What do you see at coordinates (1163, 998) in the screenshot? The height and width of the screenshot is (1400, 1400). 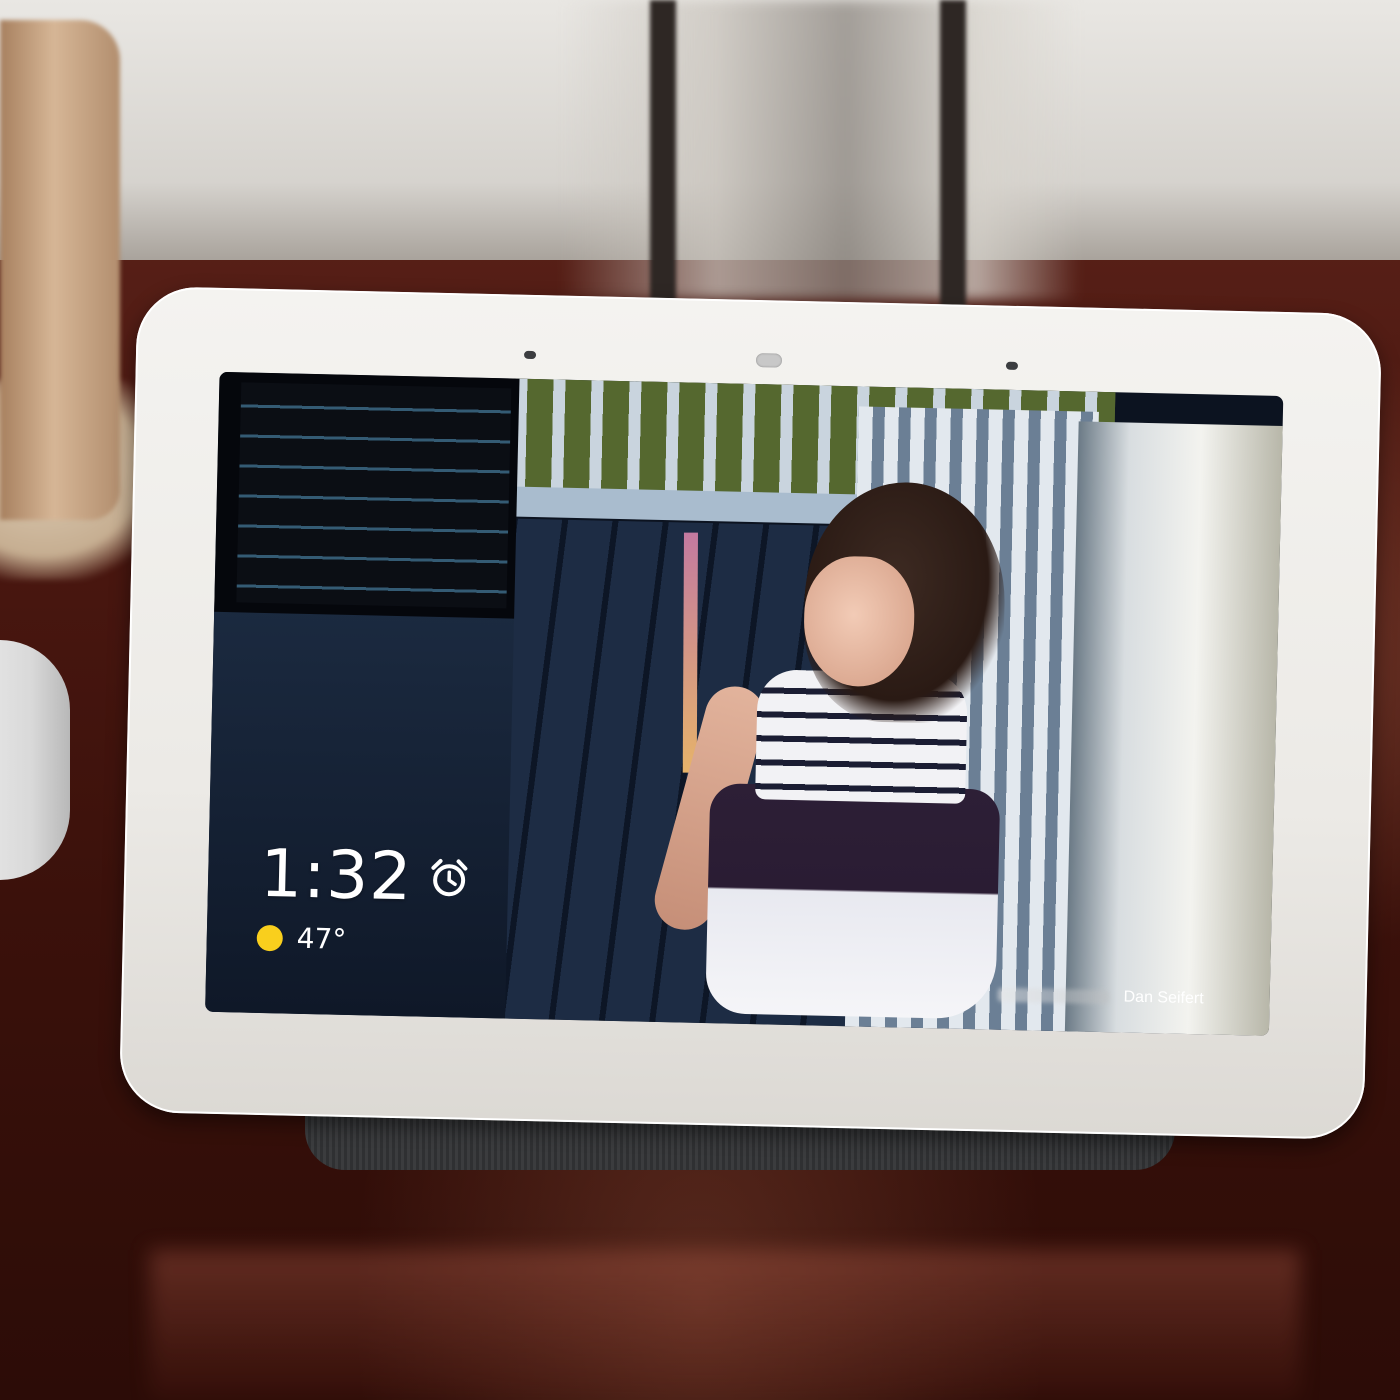 I see `photo-credit: Dan Seifert` at bounding box center [1163, 998].